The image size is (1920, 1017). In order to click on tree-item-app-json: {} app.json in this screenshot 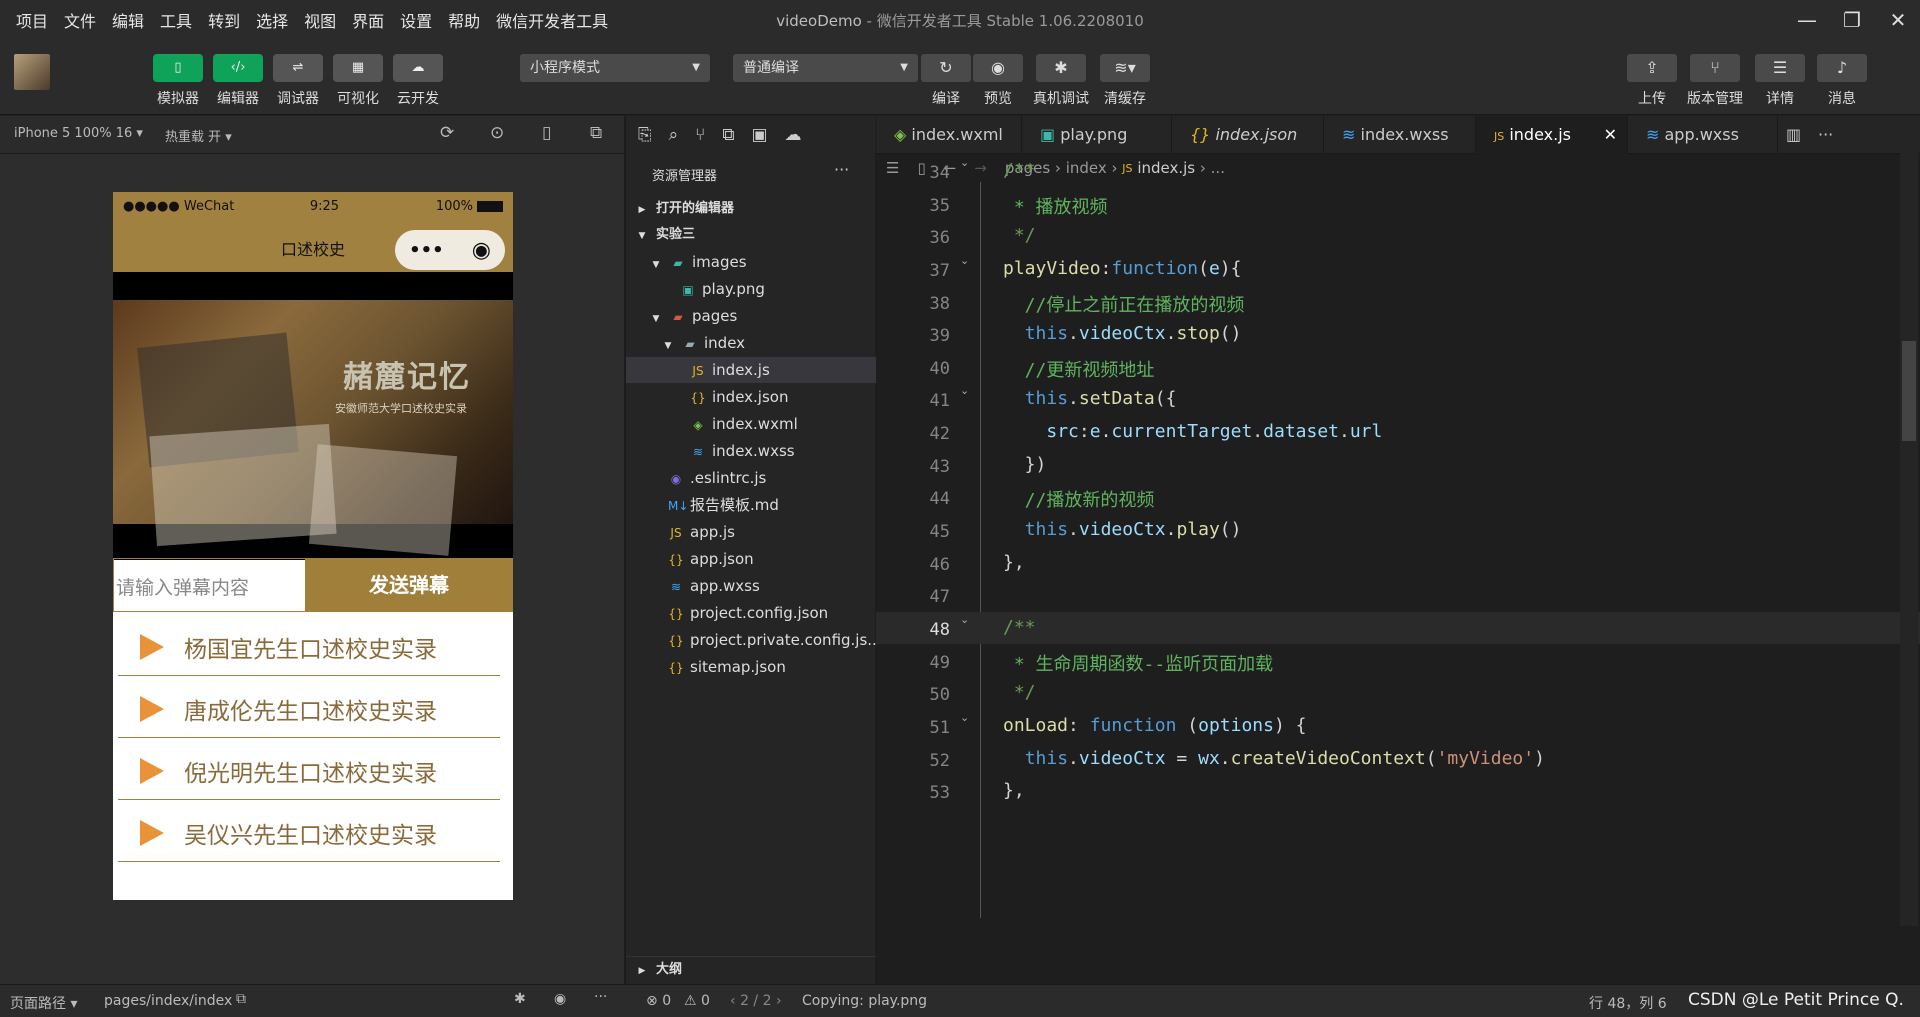, I will do `click(751, 559)`.